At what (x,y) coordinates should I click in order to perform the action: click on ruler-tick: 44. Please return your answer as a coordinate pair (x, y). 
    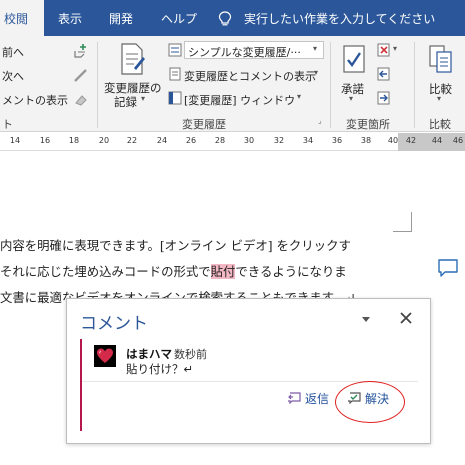
    Looking at the image, I should click on (437, 140).